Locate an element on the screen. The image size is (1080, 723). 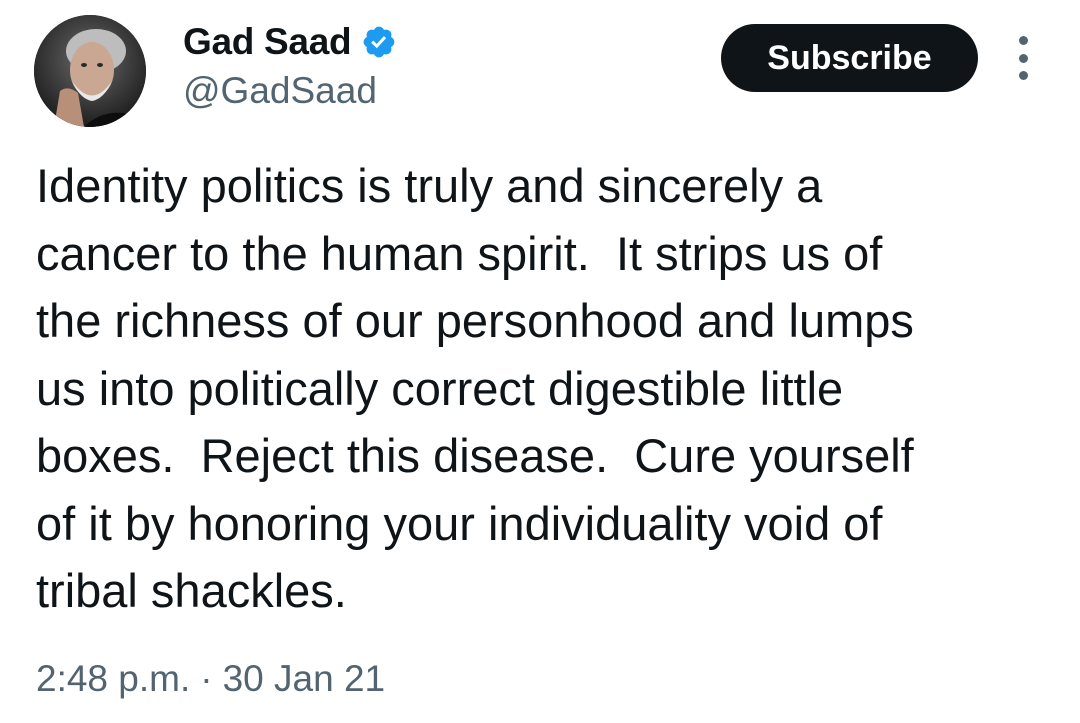
verified-badge-icon is located at coordinates (379, 42).